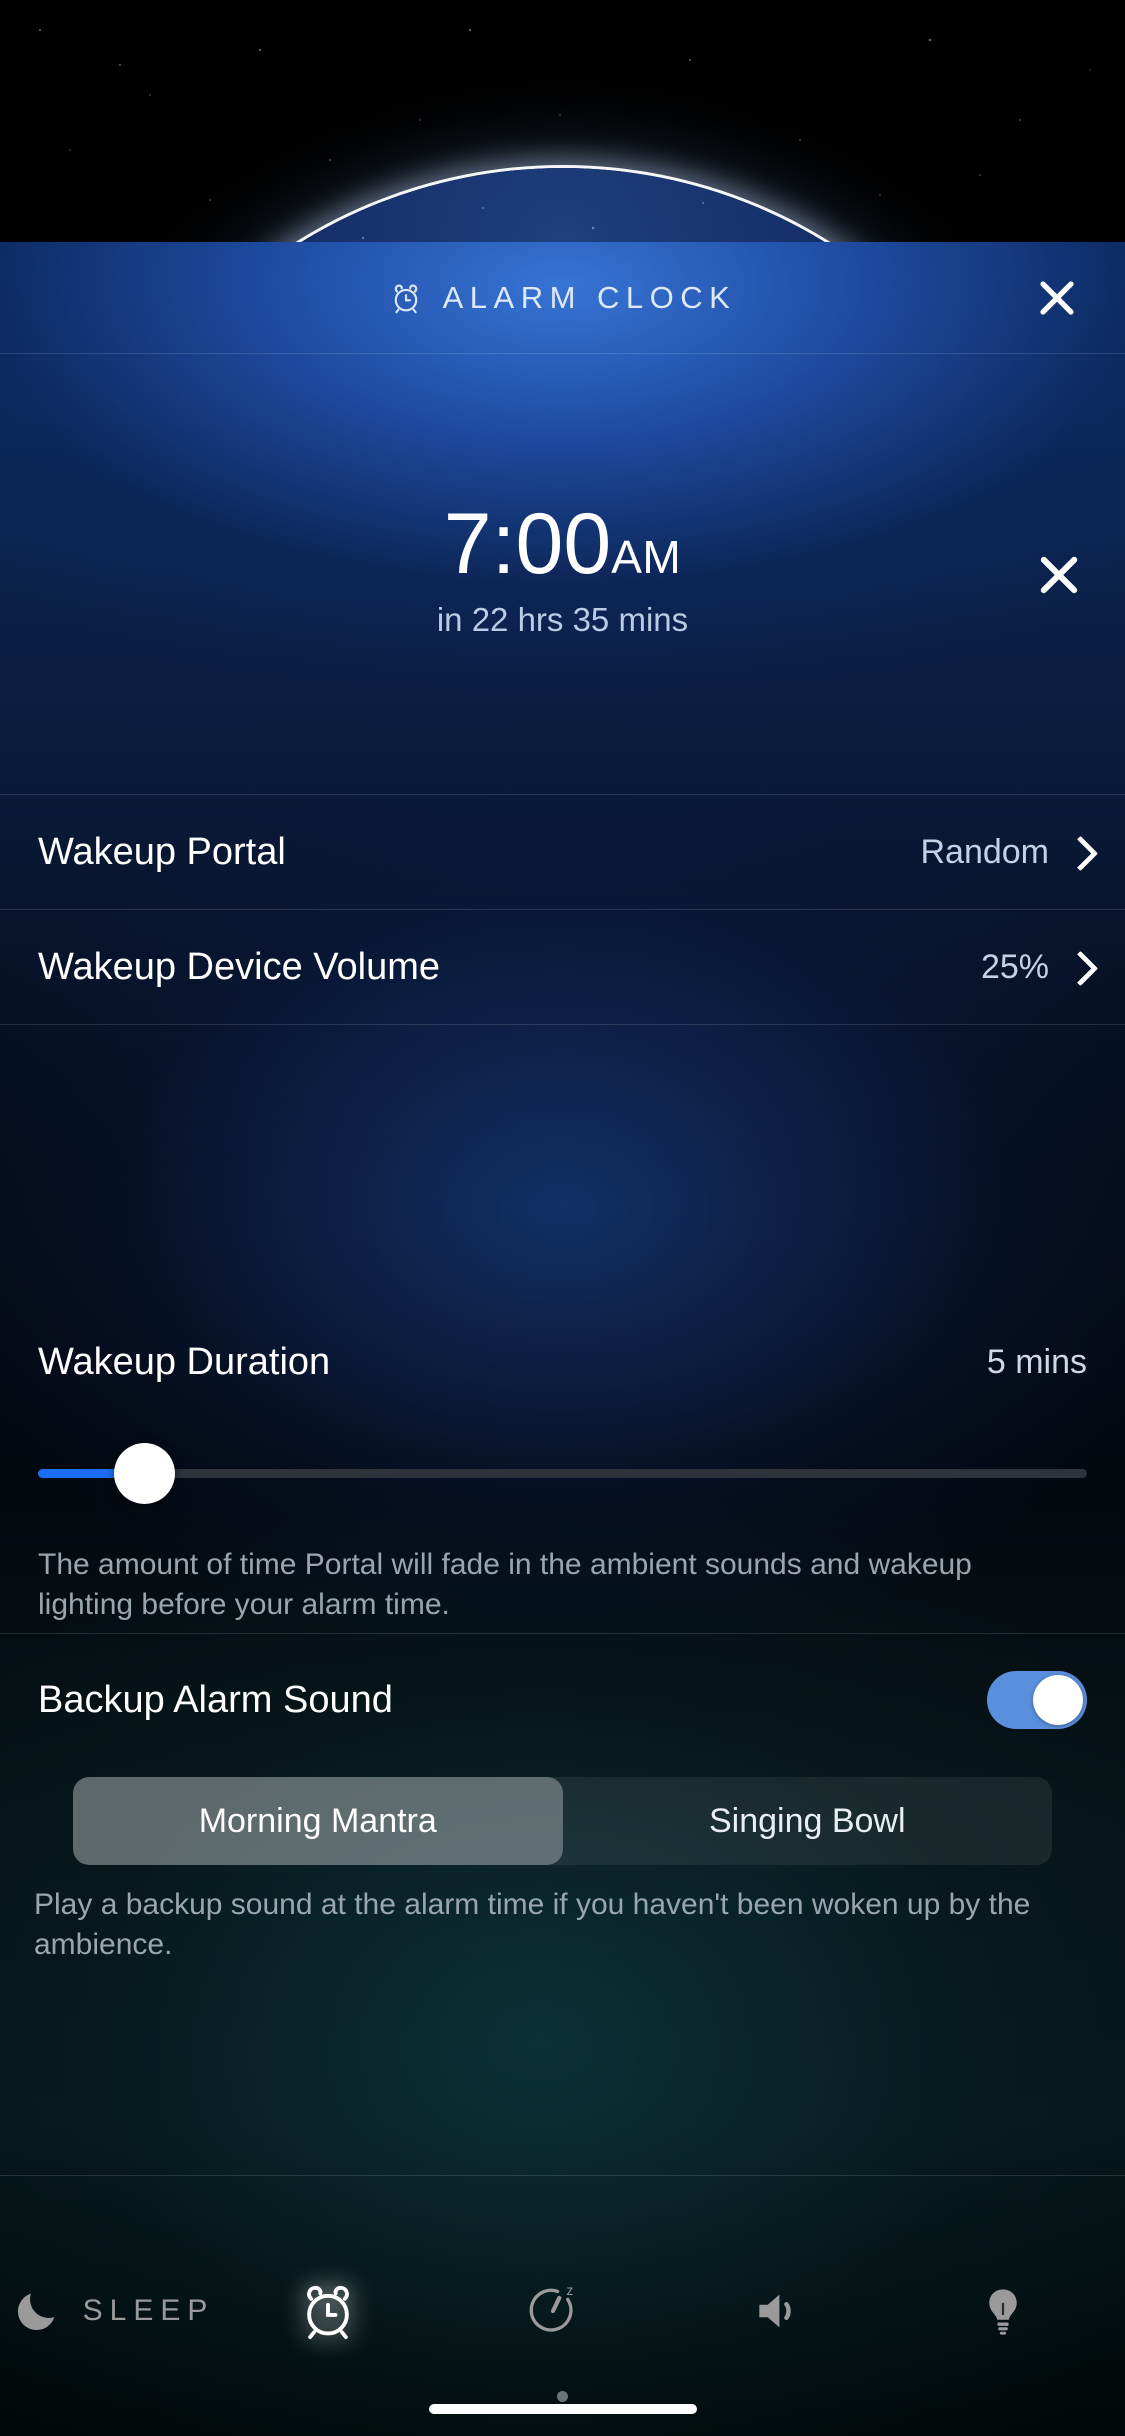 The height and width of the screenshot is (2436, 1125). What do you see at coordinates (778, 2311) in the screenshot?
I see `speaker-icon` at bounding box center [778, 2311].